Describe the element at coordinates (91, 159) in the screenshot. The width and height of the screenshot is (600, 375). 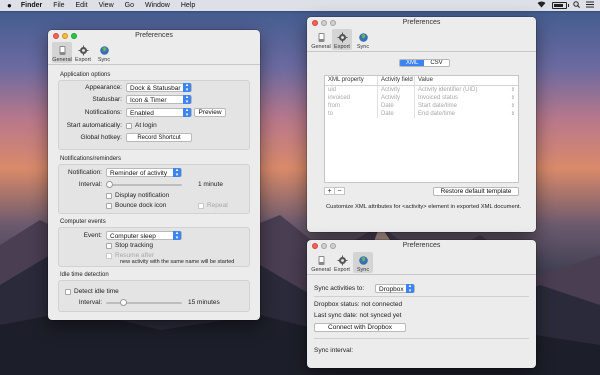
I see `section-title-reminders: Notifications/reminders` at that location.